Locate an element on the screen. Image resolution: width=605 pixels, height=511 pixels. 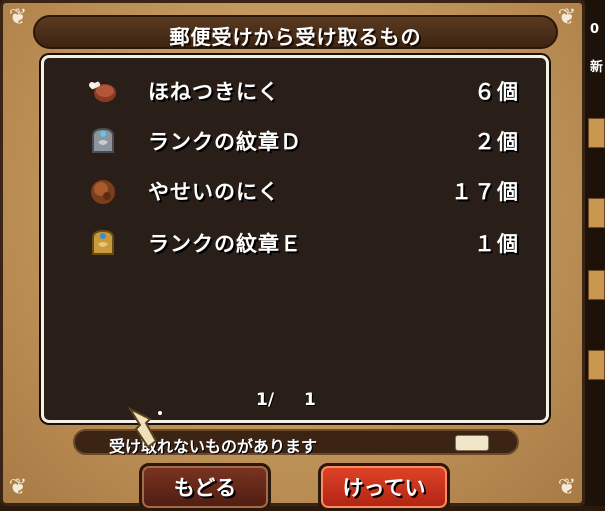
item-name: ほねつきにく is located at coordinates (214, 92).